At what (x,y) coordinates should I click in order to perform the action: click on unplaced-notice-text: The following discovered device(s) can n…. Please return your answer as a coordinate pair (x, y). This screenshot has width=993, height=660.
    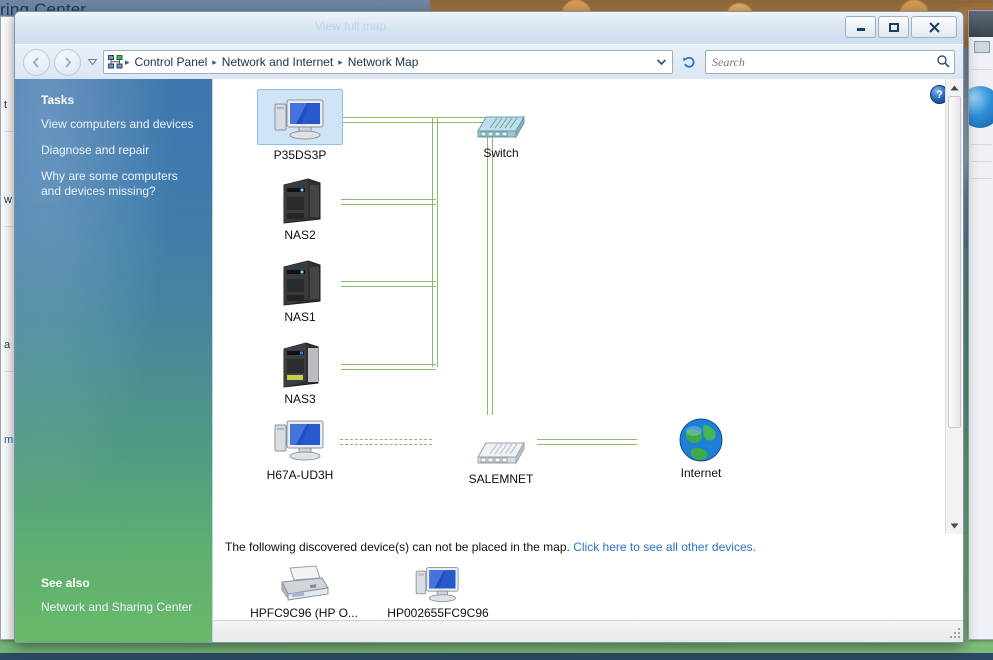
    Looking at the image, I should click on (397, 547).